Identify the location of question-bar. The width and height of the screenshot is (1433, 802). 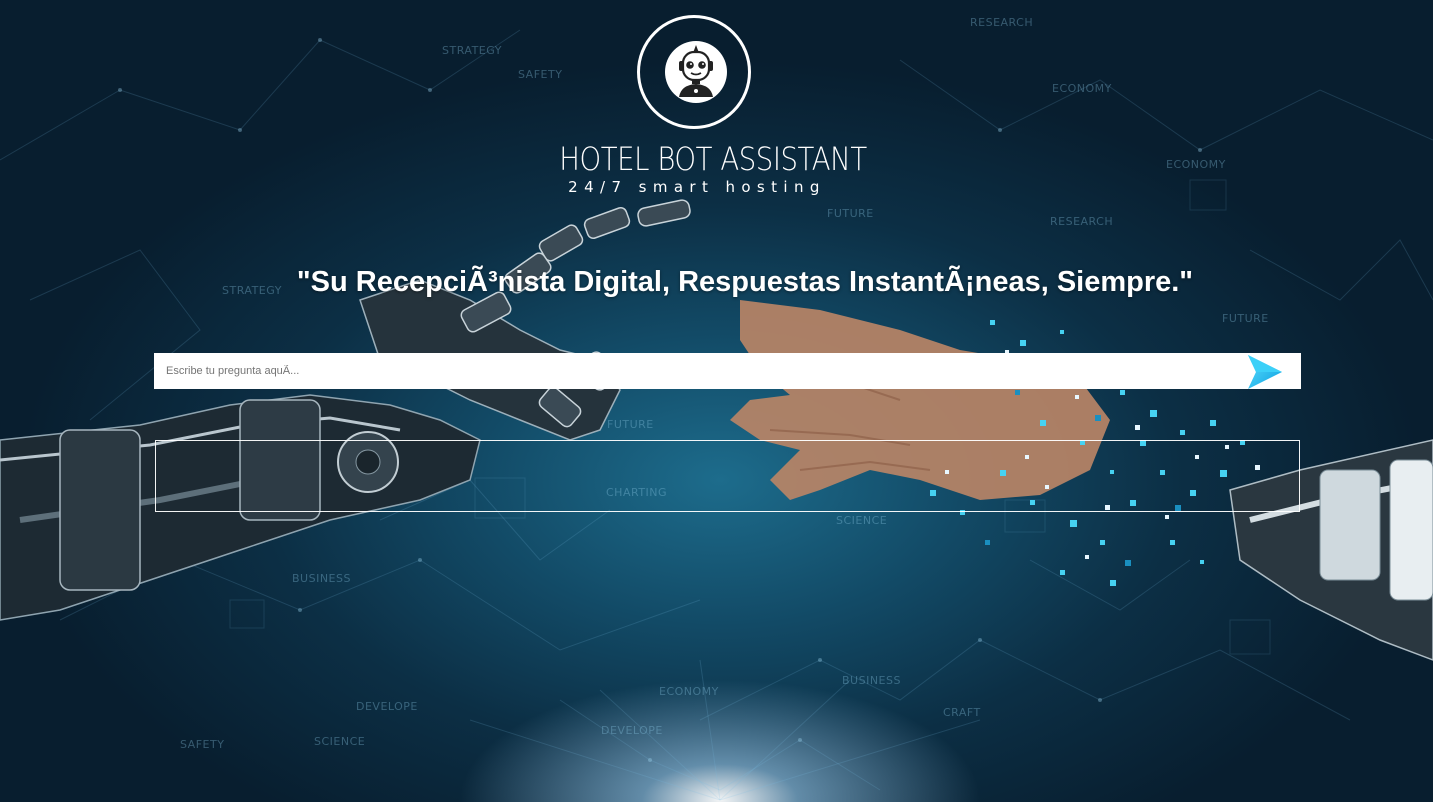
(727, 371).